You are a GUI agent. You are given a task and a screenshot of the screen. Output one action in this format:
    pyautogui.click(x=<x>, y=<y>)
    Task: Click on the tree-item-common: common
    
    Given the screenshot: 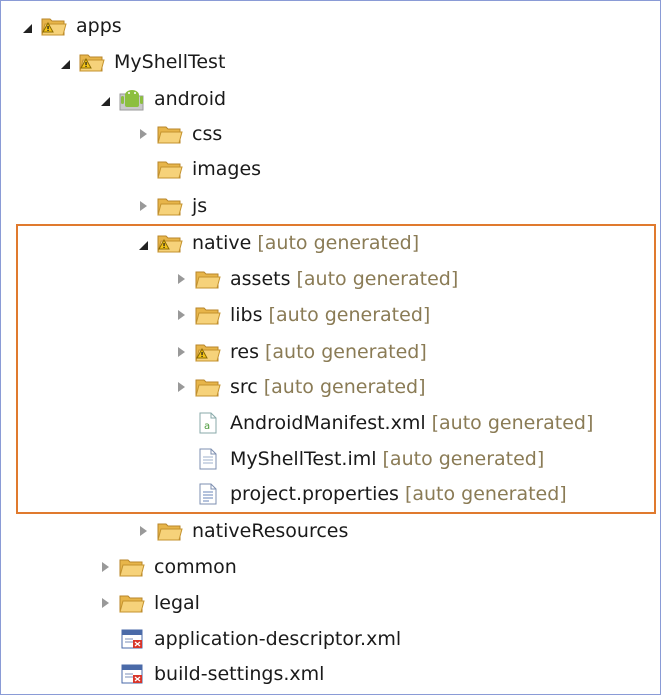 What is the action you would take?
    pyautogui.click(x=167, y=567)
    